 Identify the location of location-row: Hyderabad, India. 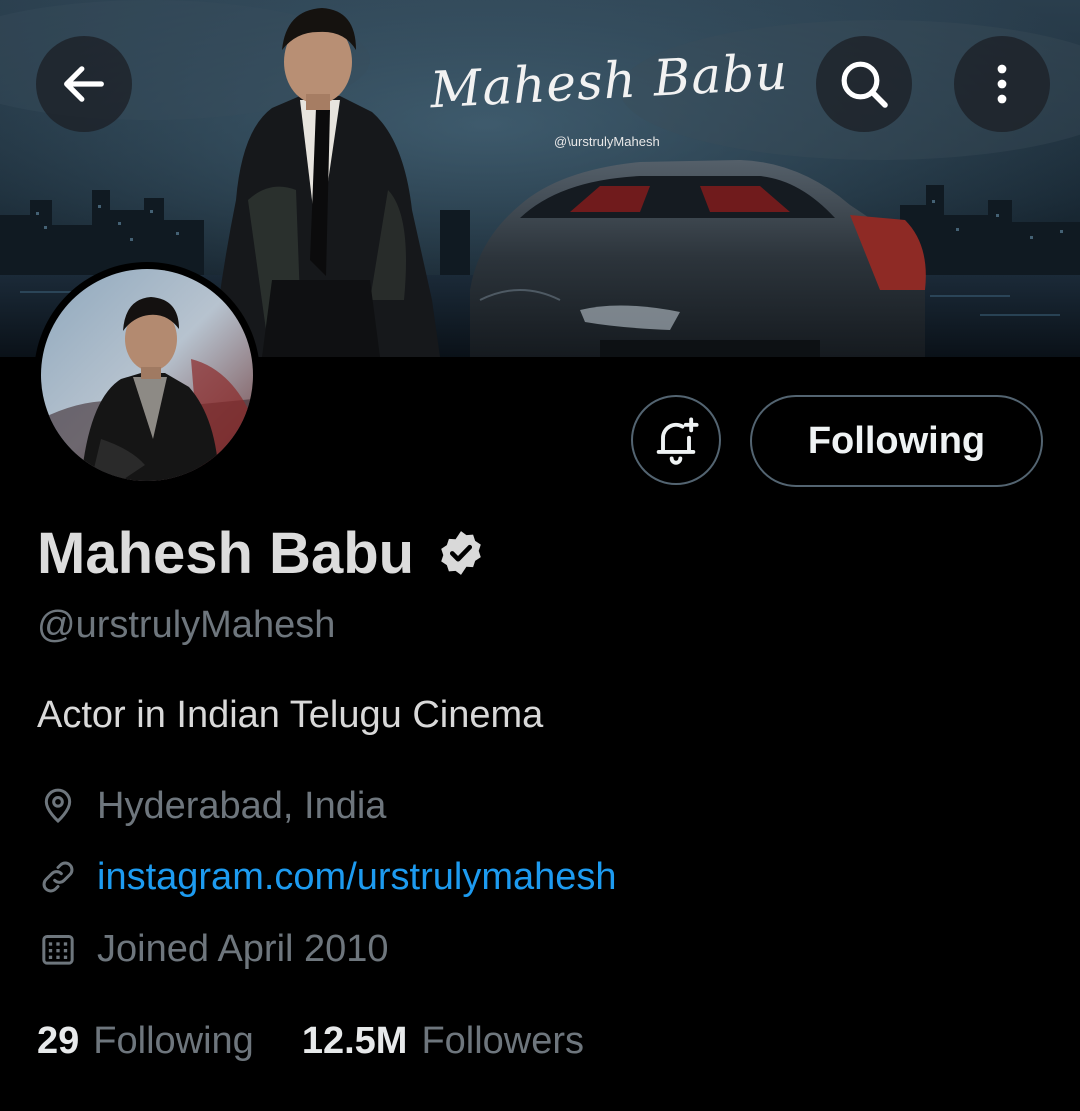
(211, 806).